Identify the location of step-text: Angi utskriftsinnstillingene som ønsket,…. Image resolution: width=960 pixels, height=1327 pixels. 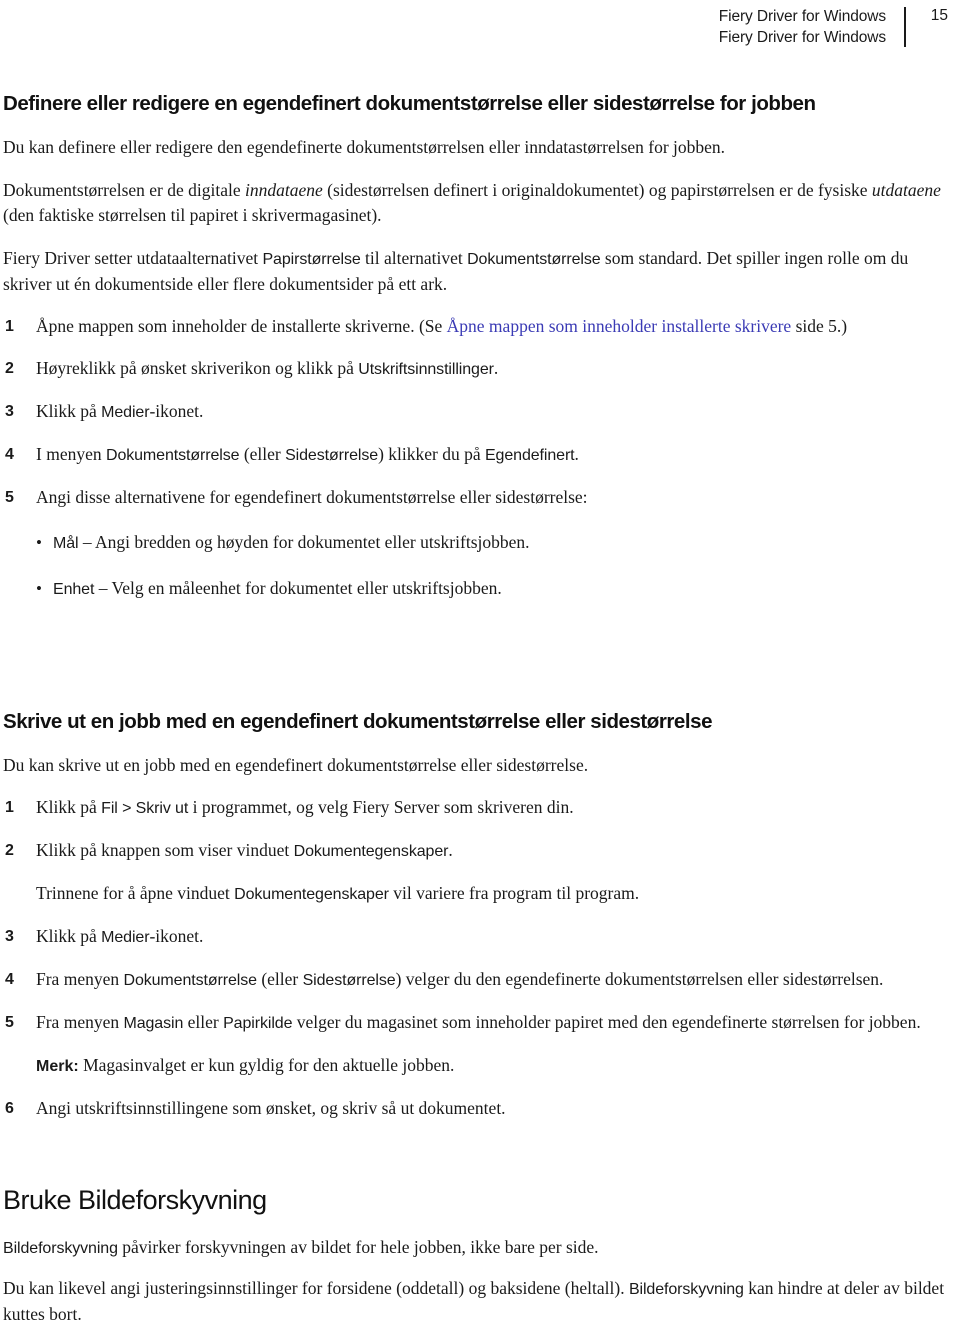
(271, 1108).